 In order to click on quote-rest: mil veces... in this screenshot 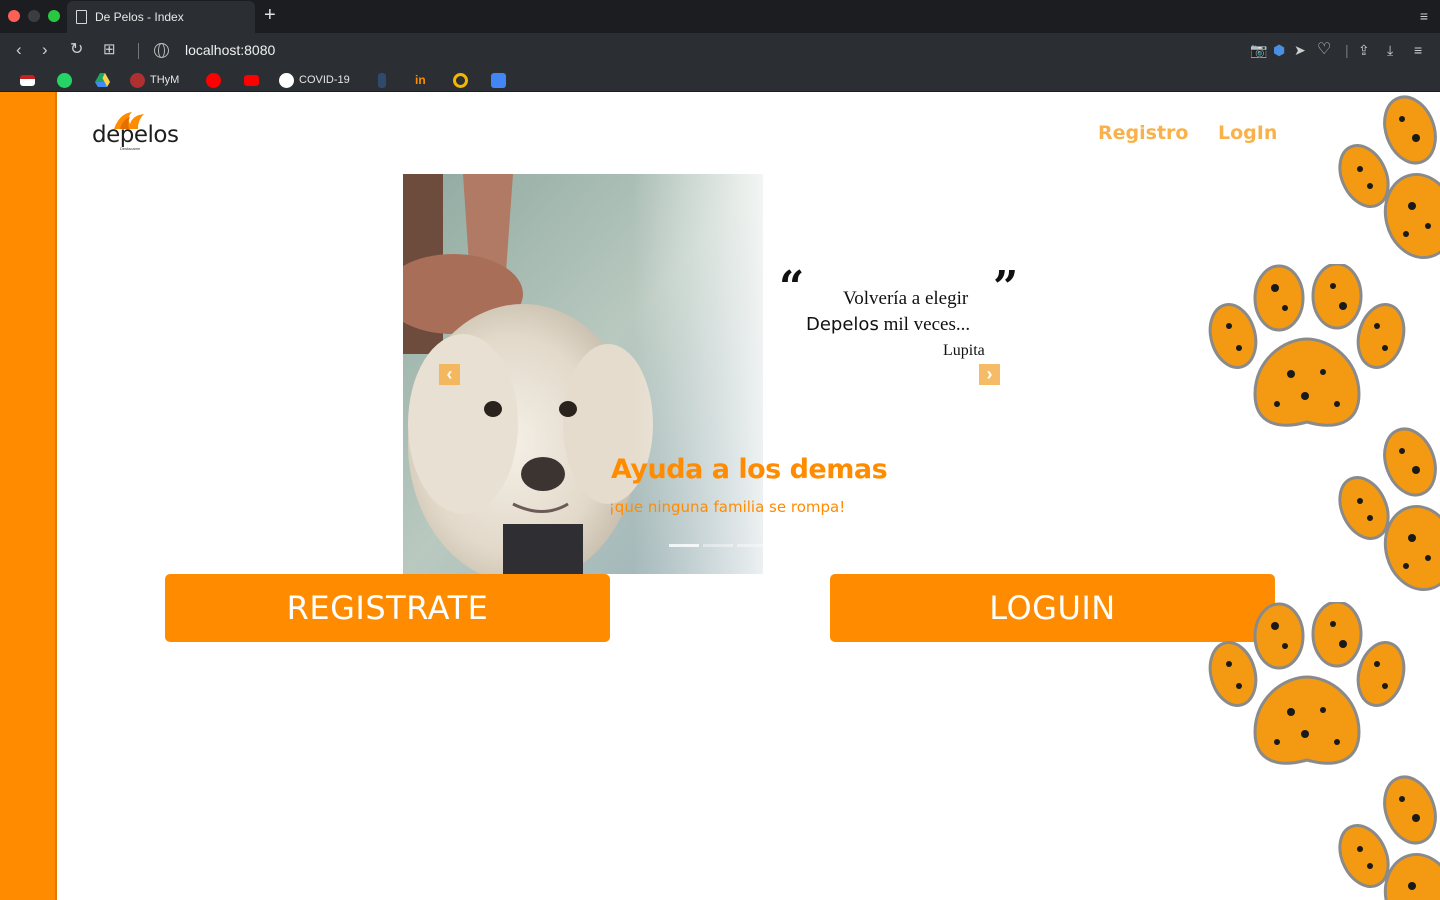, I will do `click(924, 324)`.